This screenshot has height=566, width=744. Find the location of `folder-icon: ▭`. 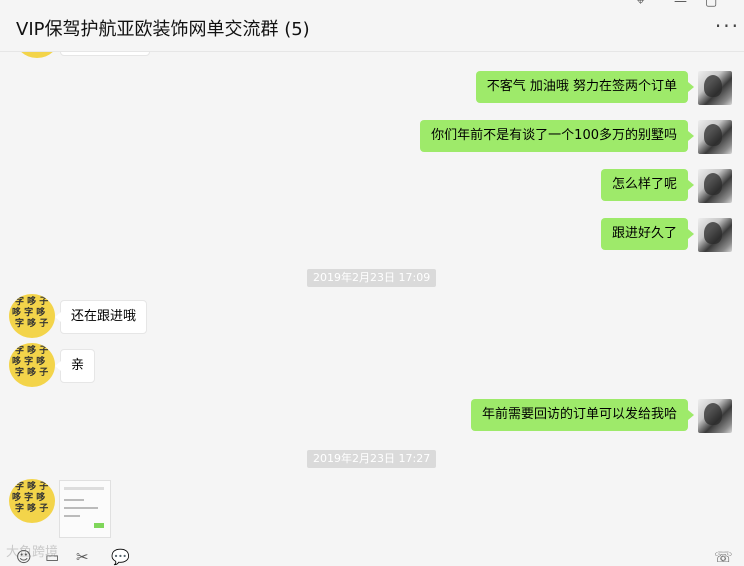

folder-icon: ▭ is located at coordinates (52, 557).